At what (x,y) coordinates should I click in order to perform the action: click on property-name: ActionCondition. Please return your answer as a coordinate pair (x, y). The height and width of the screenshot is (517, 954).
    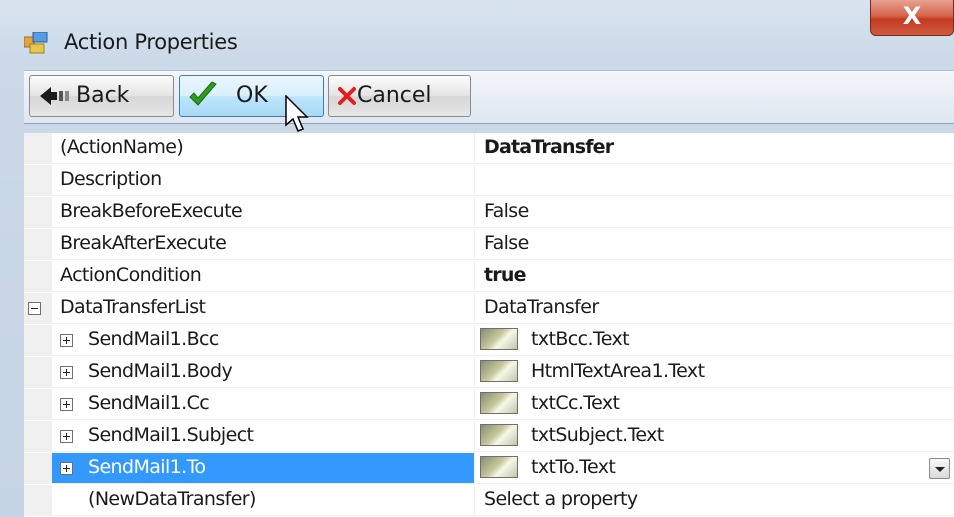
    Looking at the image, I should click on (131, 275).